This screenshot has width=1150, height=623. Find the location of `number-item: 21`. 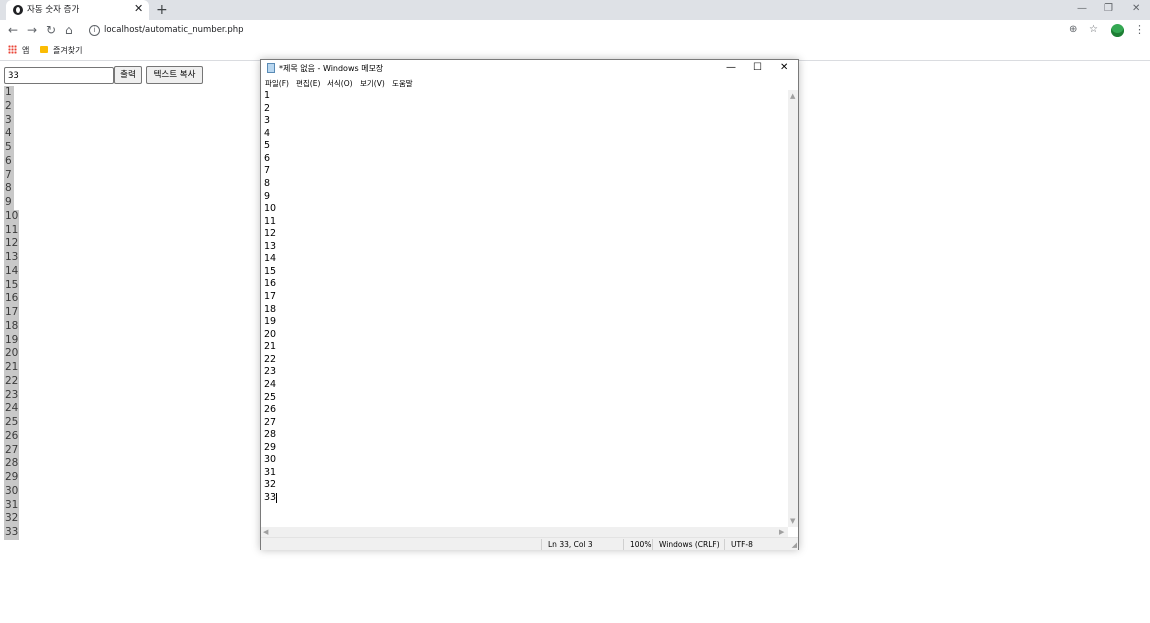

number-item: 21 is located at coordinates (11, 368).